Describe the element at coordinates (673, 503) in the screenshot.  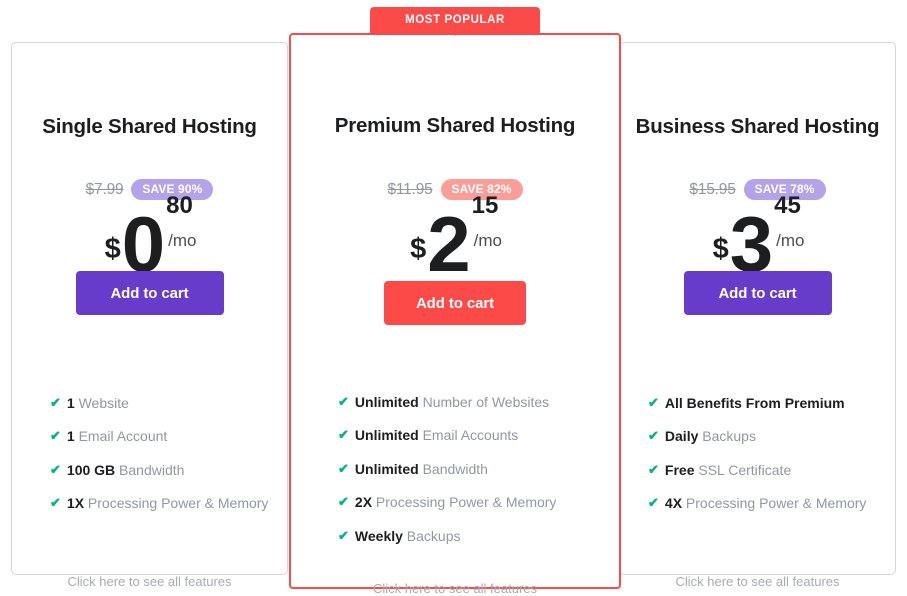
I see `feature-highlight: 4X` at that location.